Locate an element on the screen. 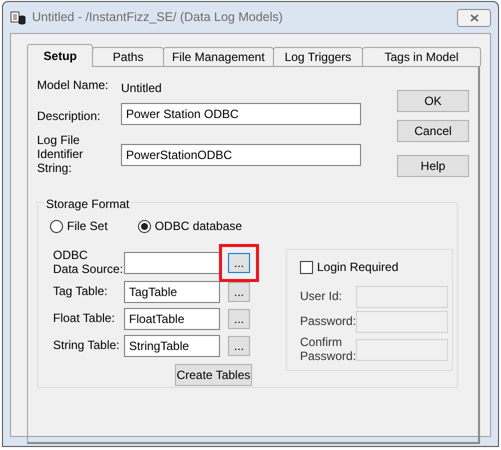 This screenshot has height=450, width=501. field-label: Float Table: is located at coordinates (84, 319).